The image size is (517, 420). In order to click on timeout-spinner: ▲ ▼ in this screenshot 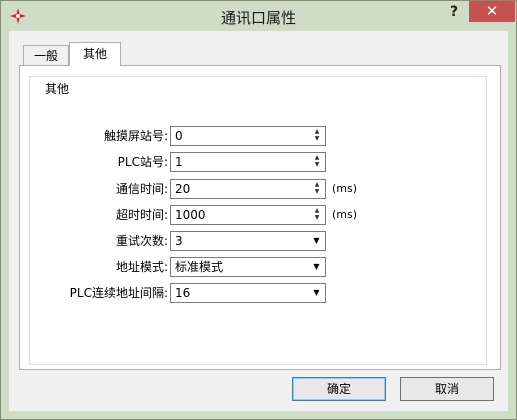, I will do `click(317, 215)`.